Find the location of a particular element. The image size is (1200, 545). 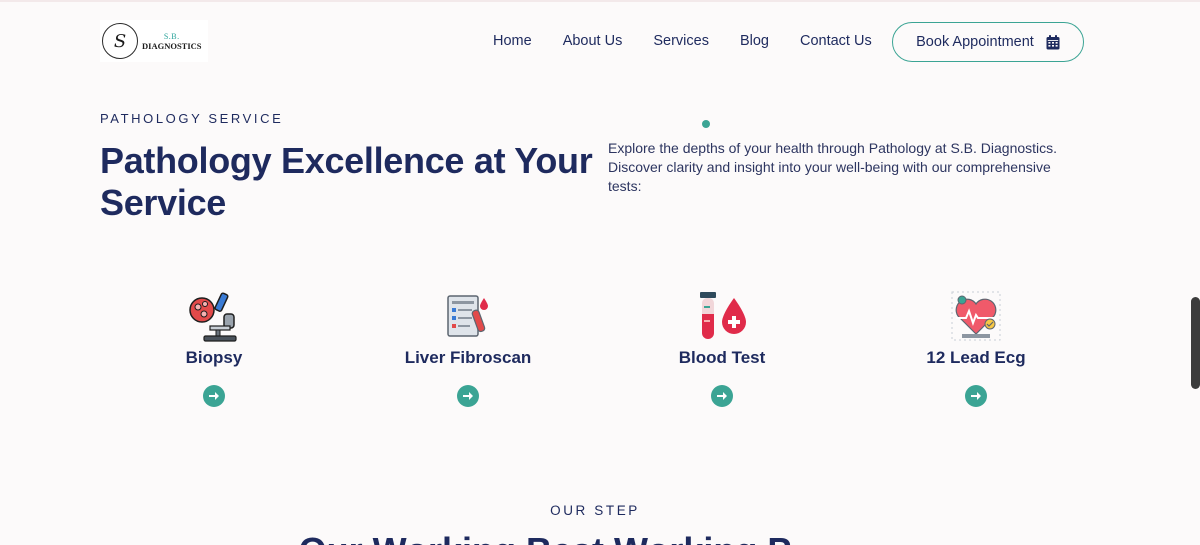

book-appointment-label: Book Appointment is located at coordinates (975, 42).